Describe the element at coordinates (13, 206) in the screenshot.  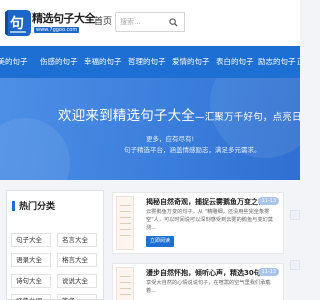
I see `panel-accent-bar` at that location.